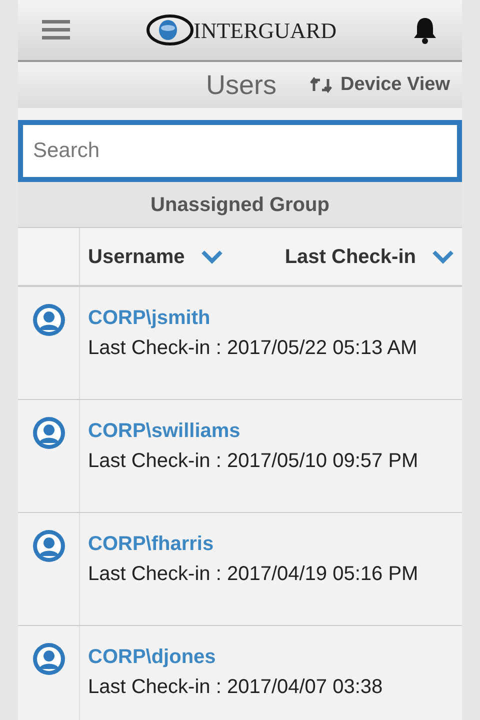 This screenshot has height=720, width=480. What do you see at coordinates (155, 257) in the screenshot?
I see `sort-header: Username` at bounding box center [155, 257].